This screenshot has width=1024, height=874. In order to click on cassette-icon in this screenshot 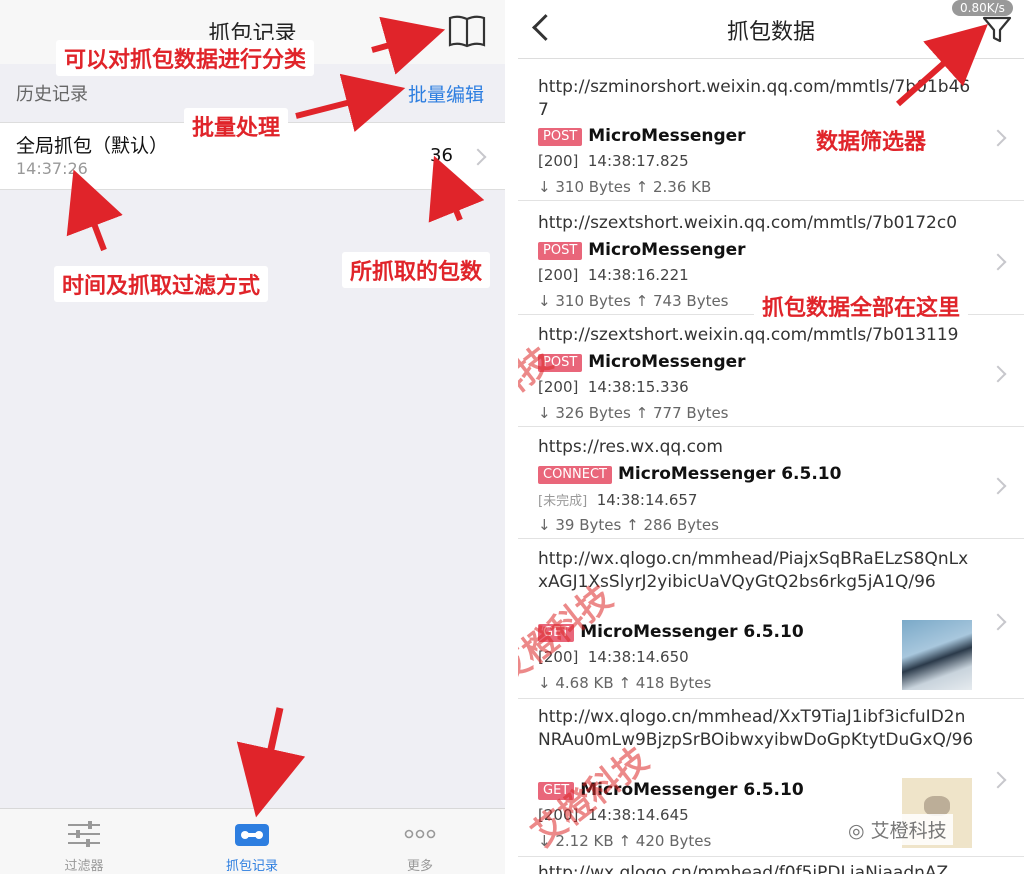, I will do `click(252, 835)`.